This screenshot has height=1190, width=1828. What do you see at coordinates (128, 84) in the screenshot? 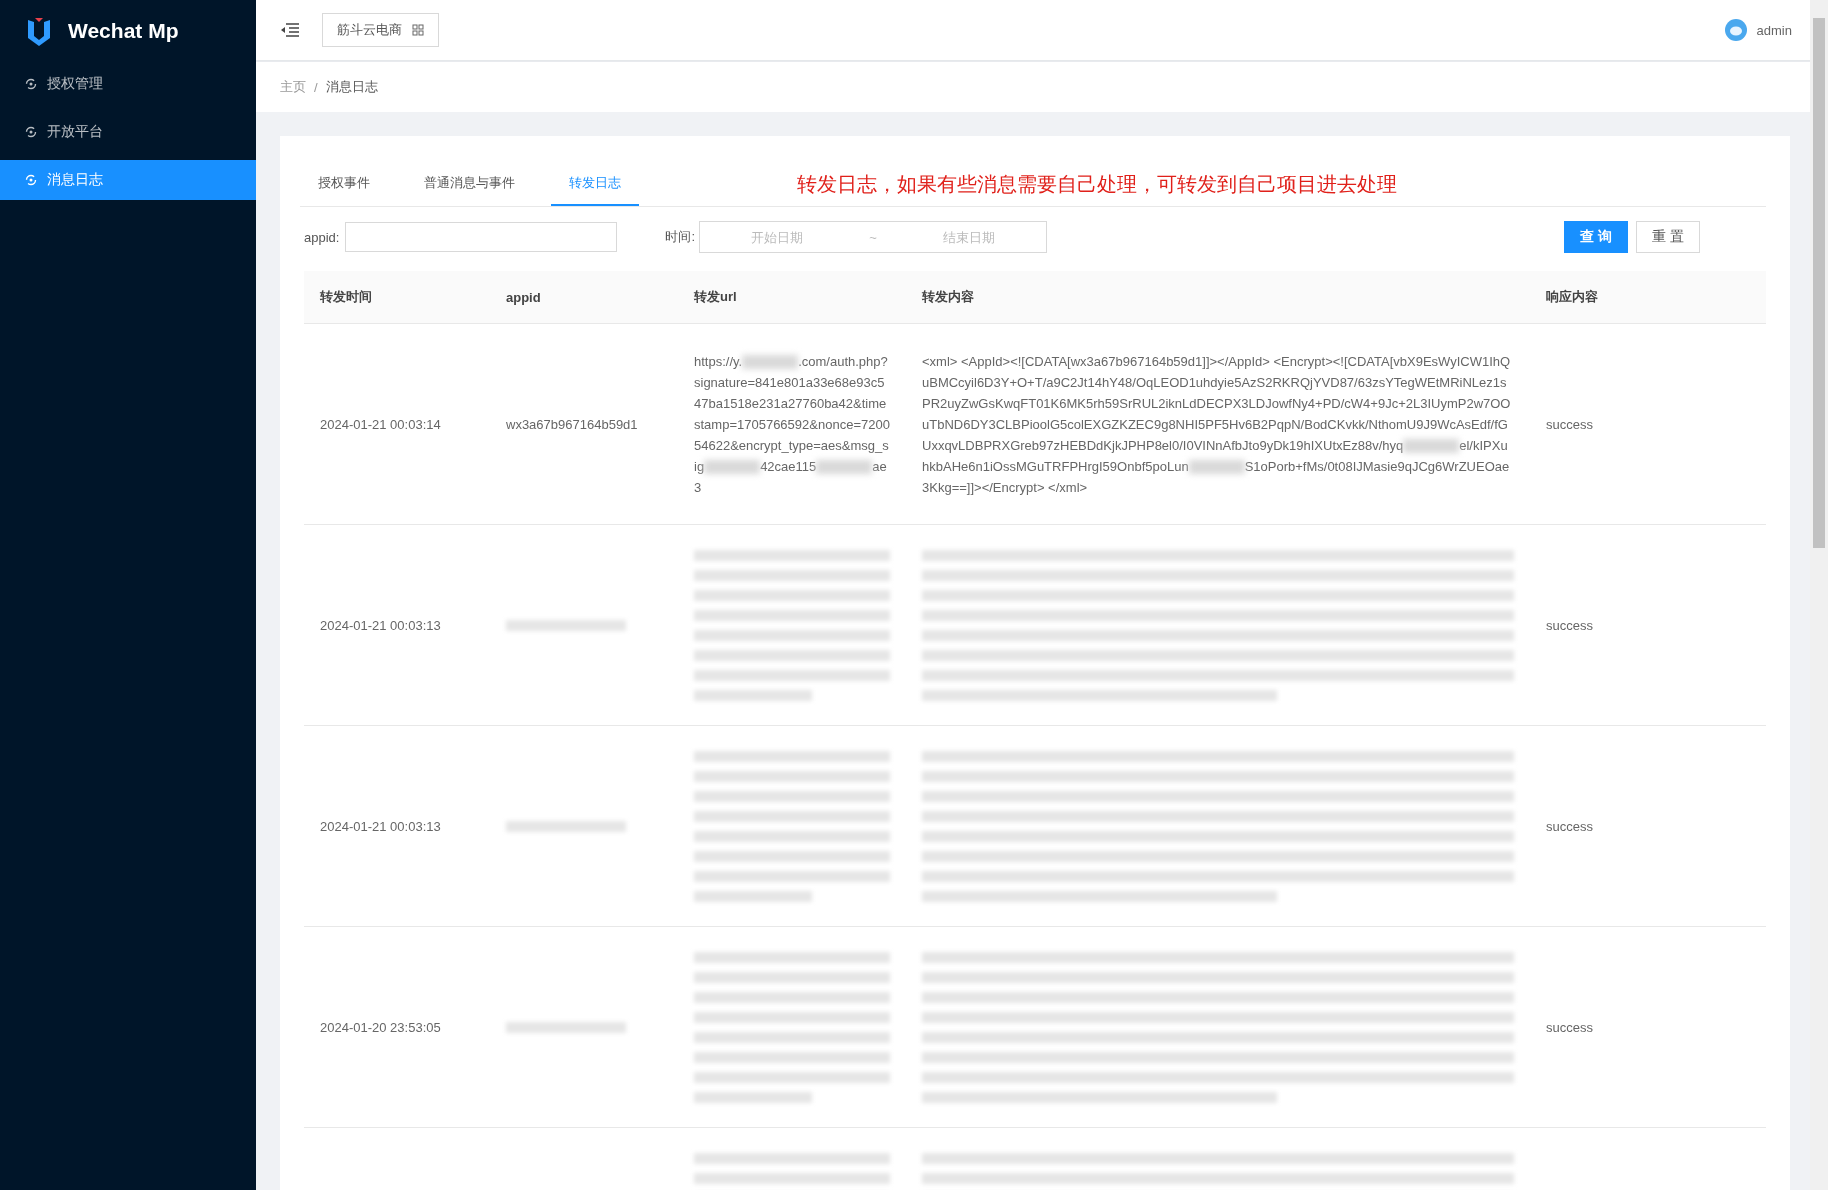
I see `sidebar-item: 授权管理` at bounding box center [128, 84].